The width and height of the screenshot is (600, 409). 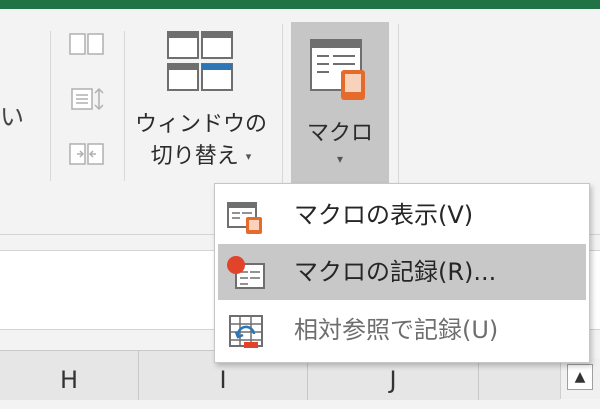 What do you see at coordinates (396, 330) in the screenshot?
I see `relative-reference-label: 相対参照で記録(U)` at bounding box center [396, 330].